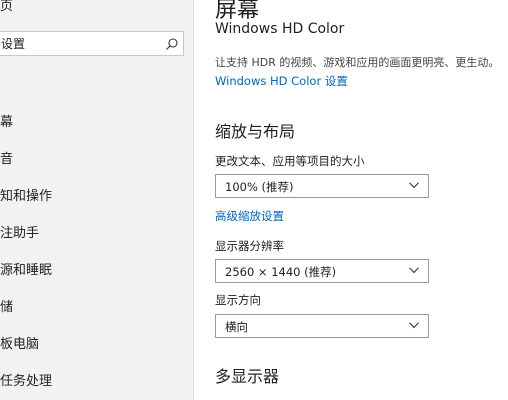  I want to click on search-box, so click(92, 43).